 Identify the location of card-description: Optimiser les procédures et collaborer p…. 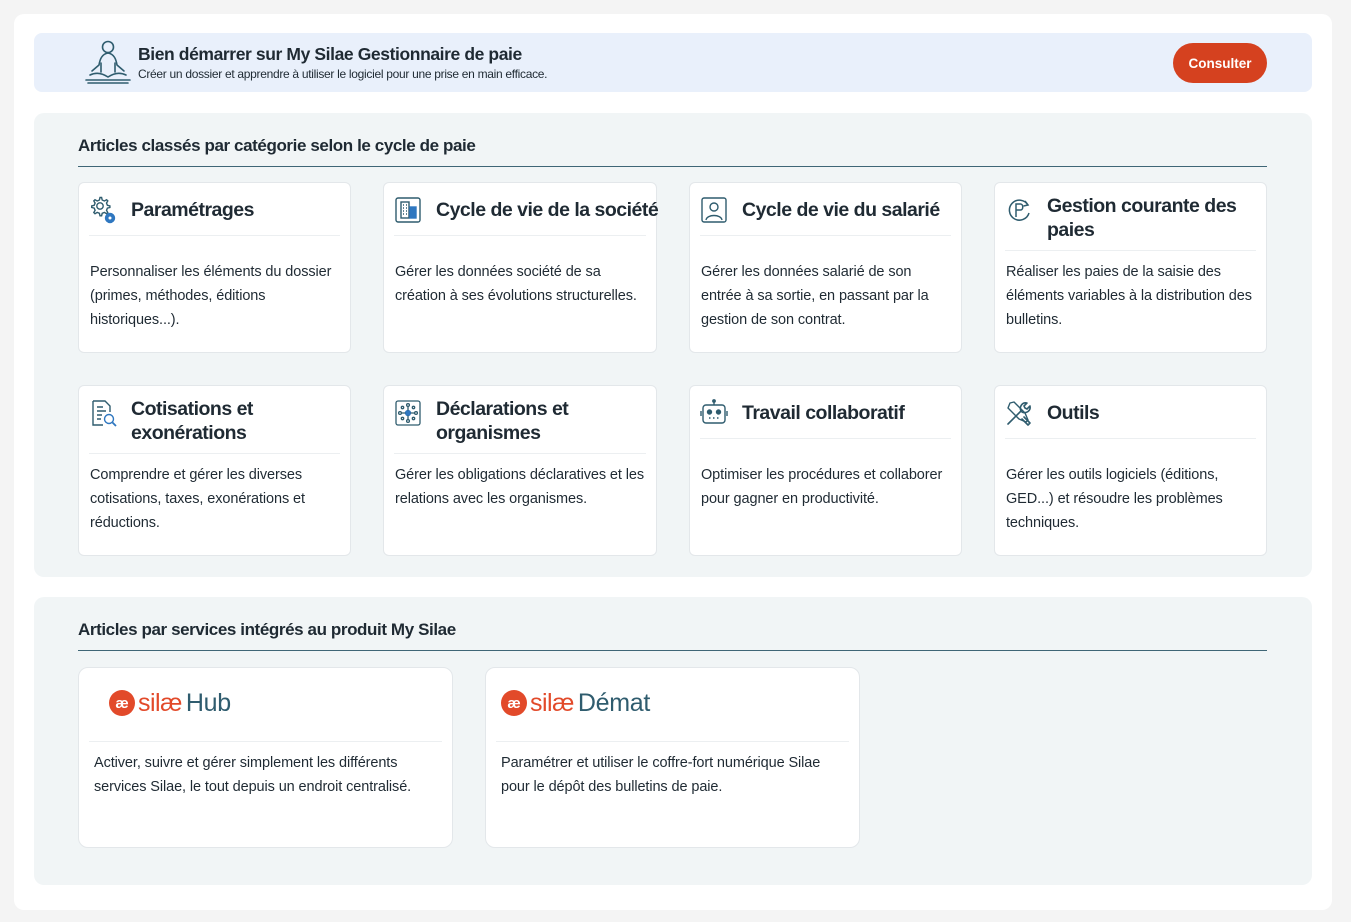
(822, 487).